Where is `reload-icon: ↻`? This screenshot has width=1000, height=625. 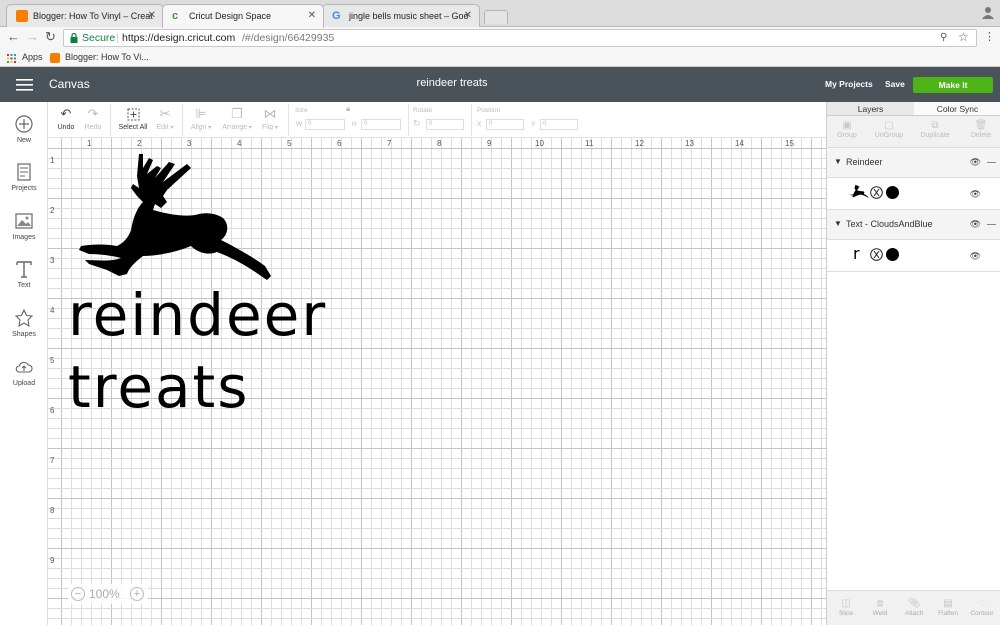 reload-icon: ↻ is located at coordinates (50, 36).